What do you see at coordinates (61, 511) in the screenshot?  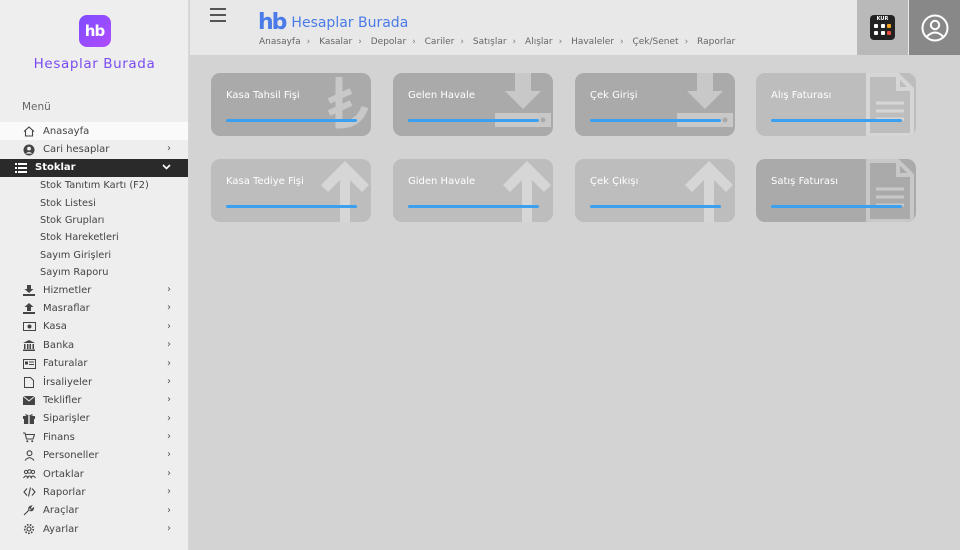 I see `sidebar-item-label: Araçlar` at bounding box center [61, 511].